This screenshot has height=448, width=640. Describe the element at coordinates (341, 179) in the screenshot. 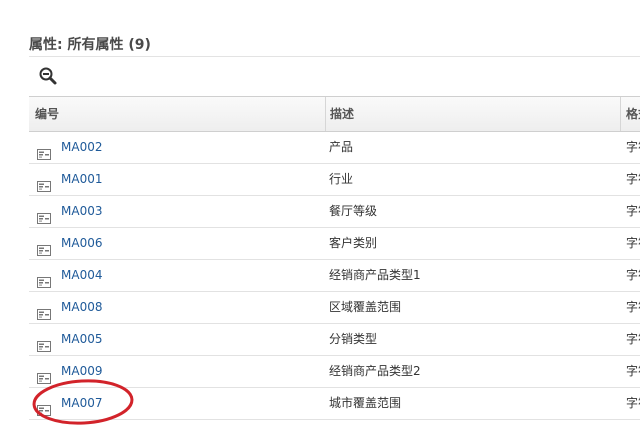

I see `cell-description: 行业` at that location.